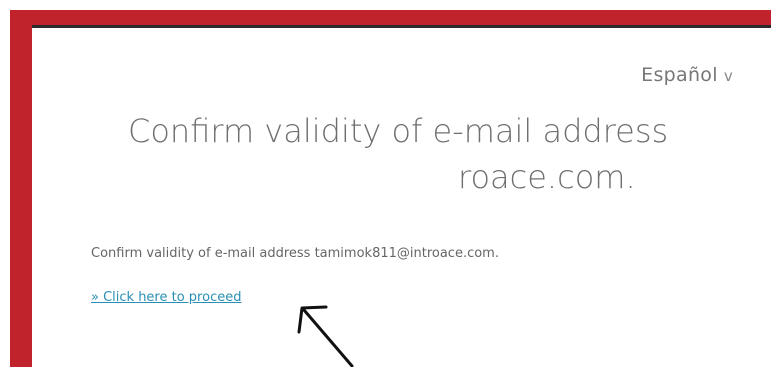 The width and height of the screenshot is (771, 367). I want to click on language-selector: Español v, so click(687, 75).